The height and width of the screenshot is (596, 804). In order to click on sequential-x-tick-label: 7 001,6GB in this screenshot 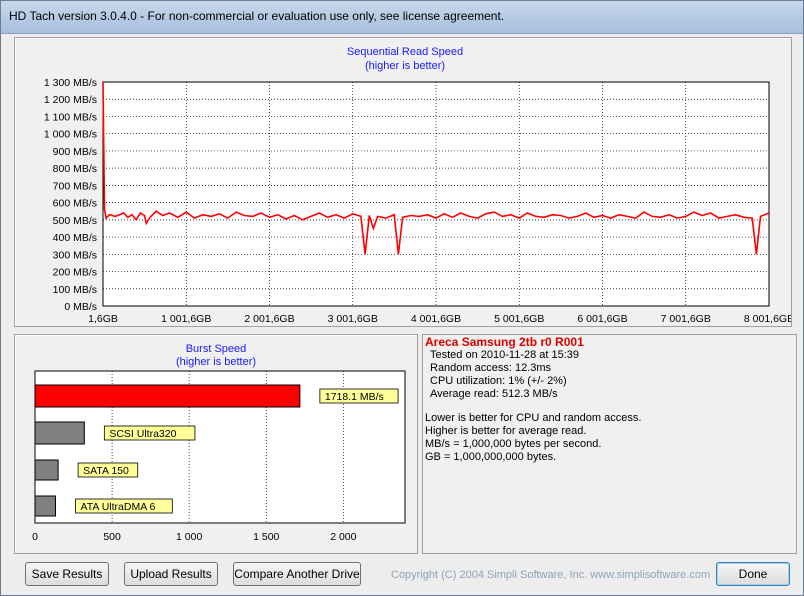, I will do `click(686, 319)`.